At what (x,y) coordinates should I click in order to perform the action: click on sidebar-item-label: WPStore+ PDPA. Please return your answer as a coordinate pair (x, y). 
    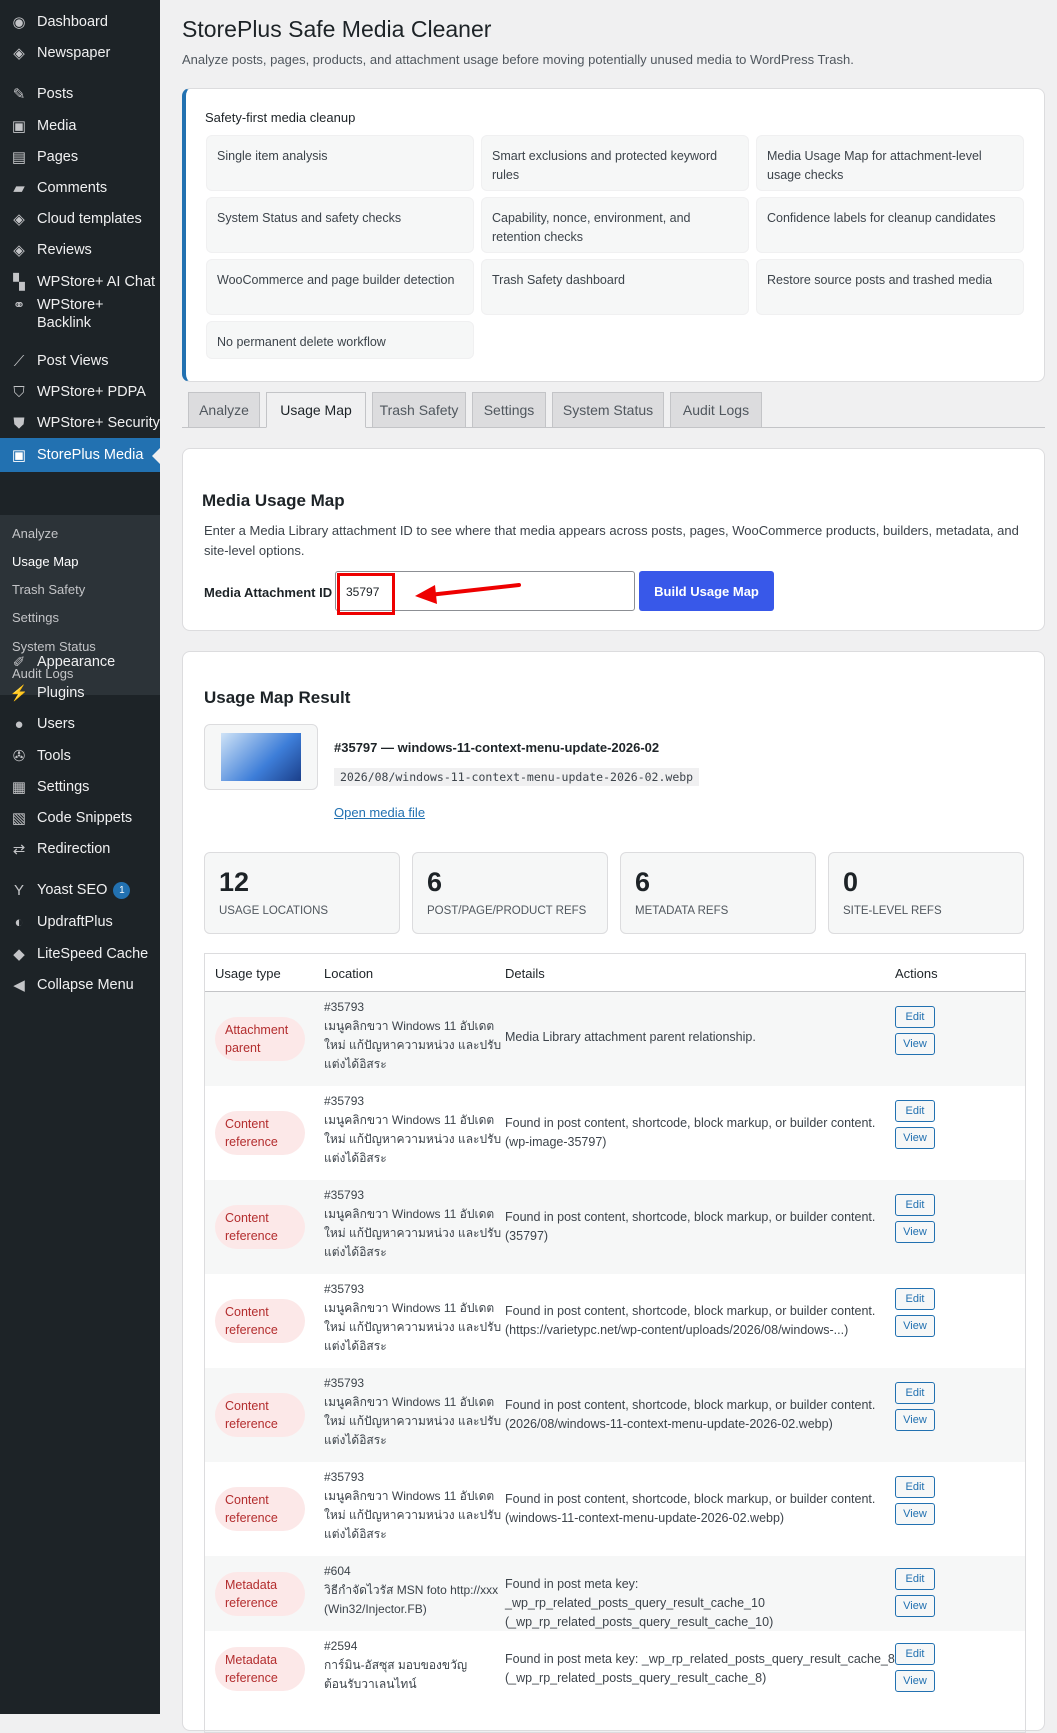
    Looking at the image, I should click on (91, 392).